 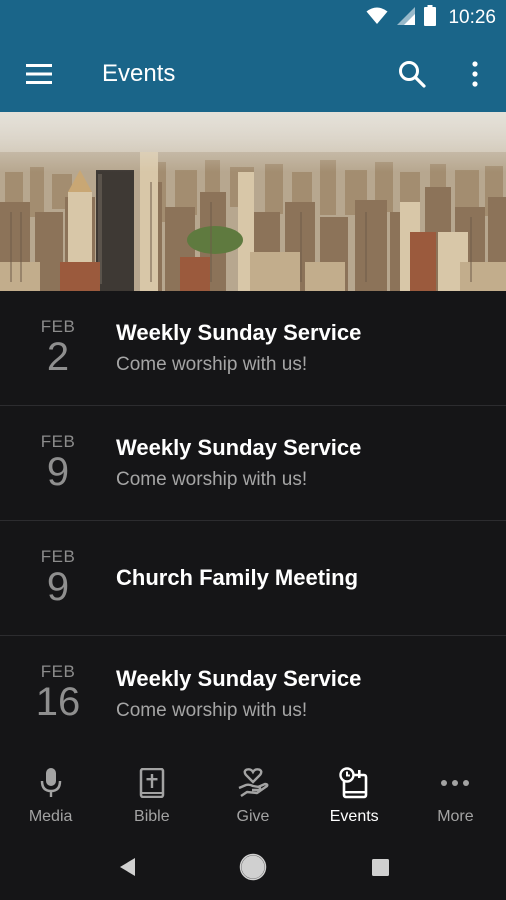 I want to click on back-button, so click(x=128, y=867).